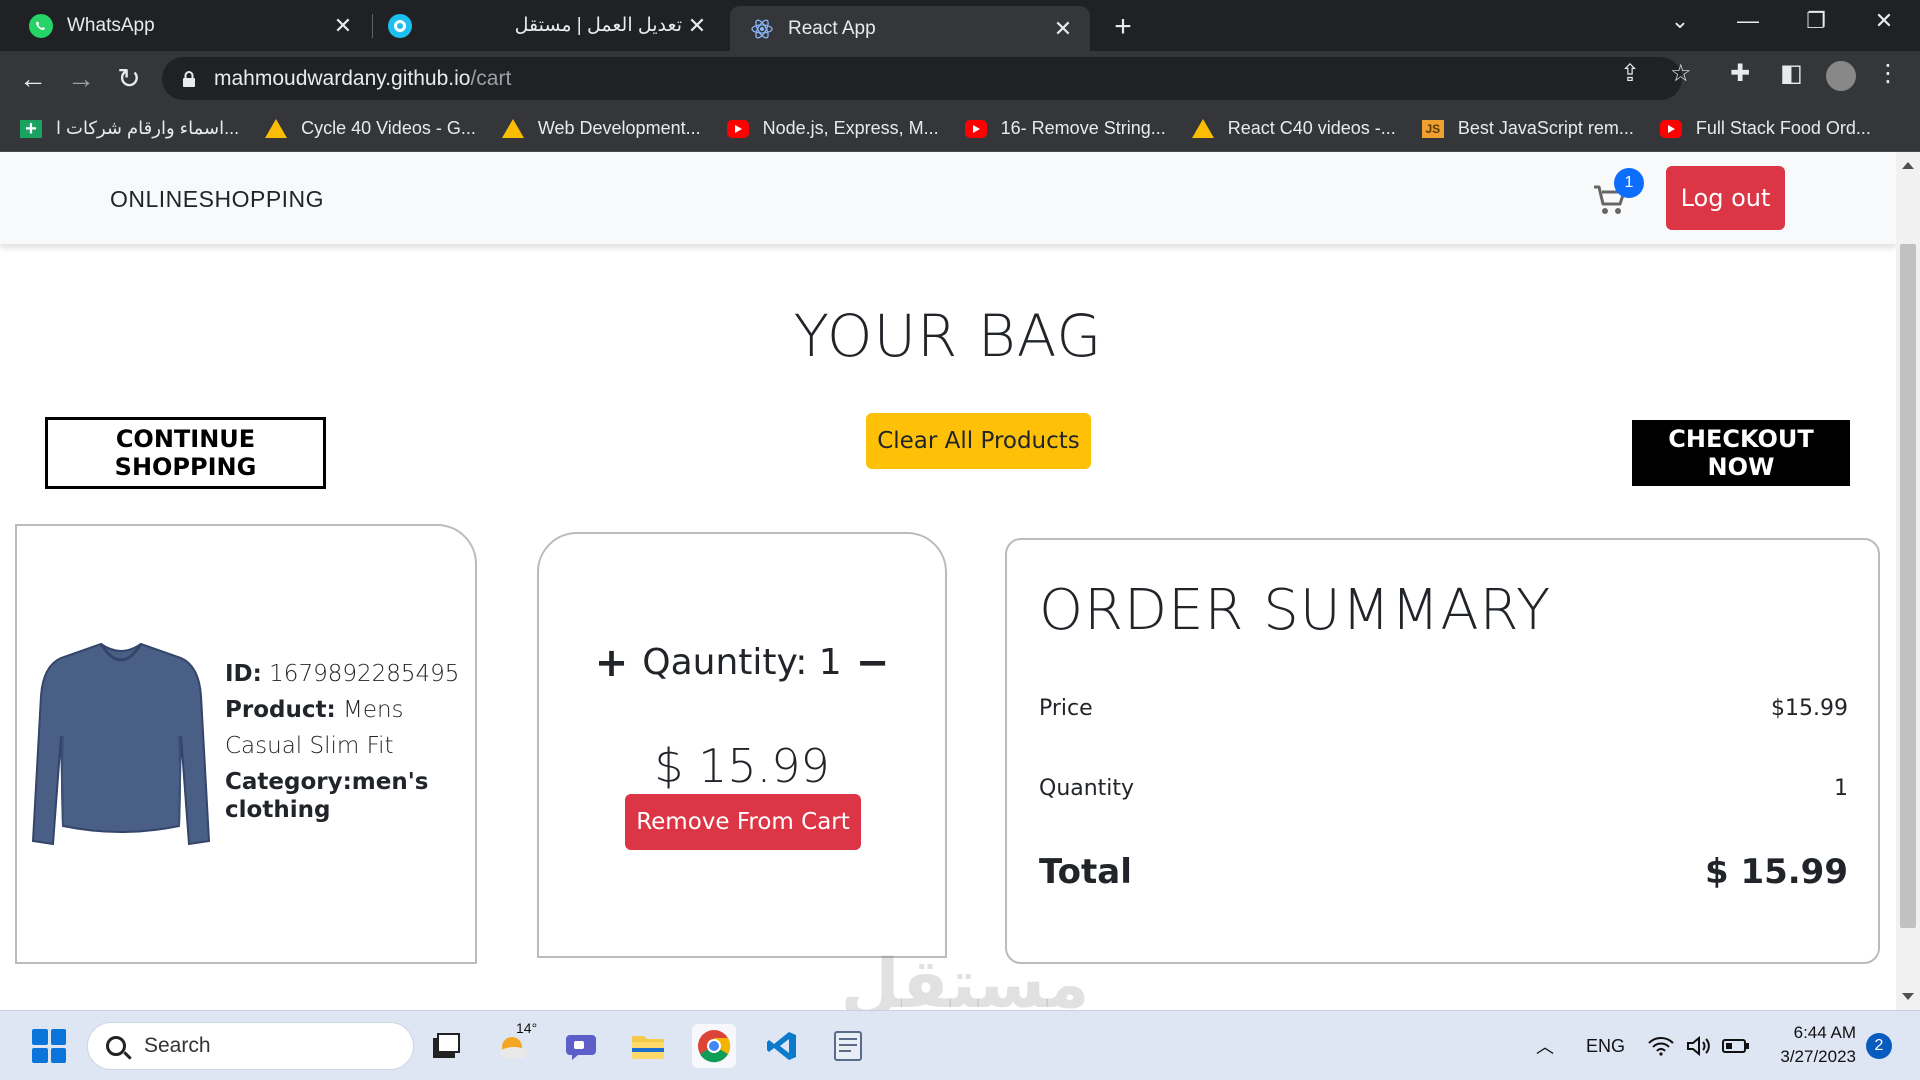 The height and width of the screenshot is (1080, 1920). What do you see at coordinates (1545, 1045) in the screenshot?
I see `show-hidden-icons-chevron: ︿` at bounding box center [1545, 1045].